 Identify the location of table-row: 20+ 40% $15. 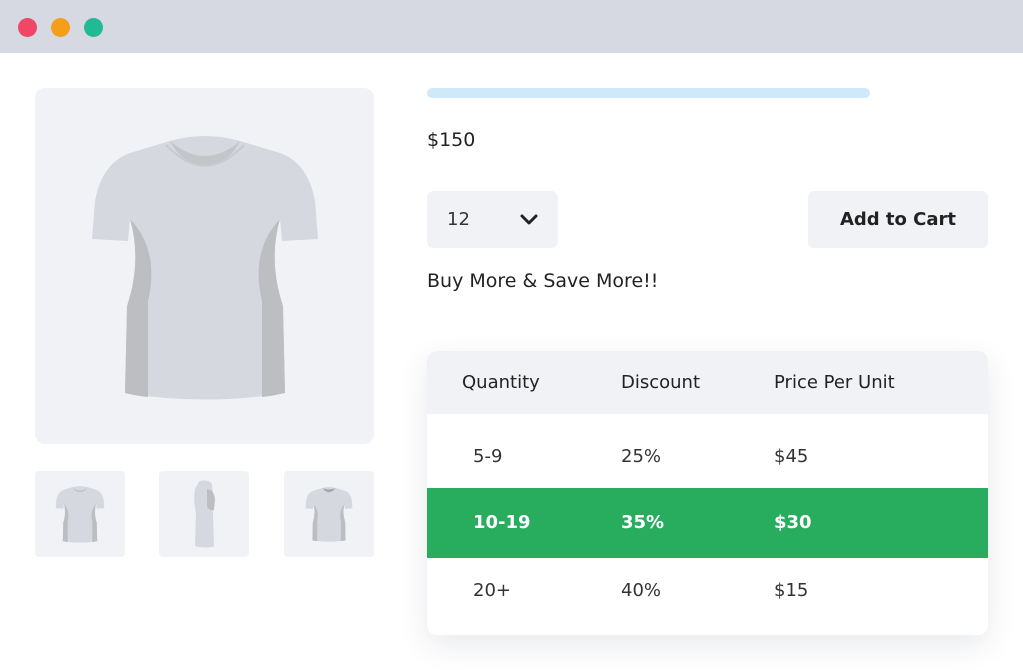
(707, 593).